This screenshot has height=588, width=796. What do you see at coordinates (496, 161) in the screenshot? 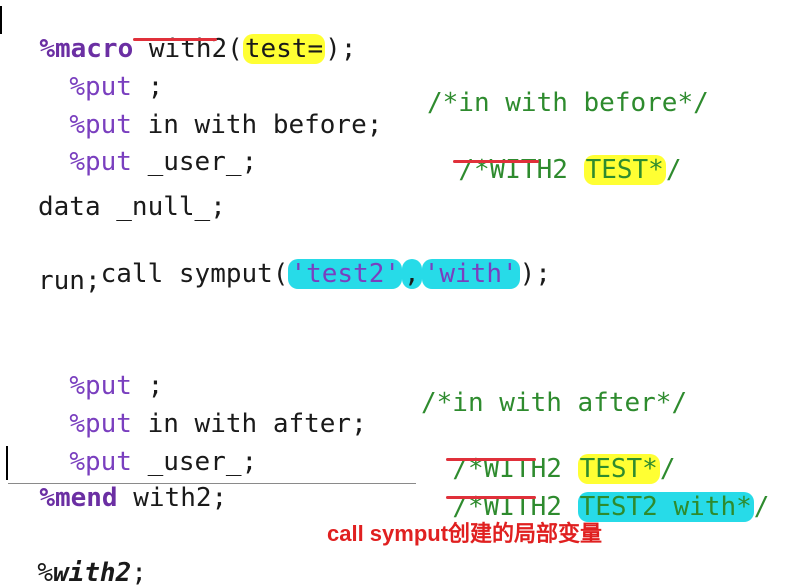
I see `with2-underline-before` at bounding box center [496, 161].